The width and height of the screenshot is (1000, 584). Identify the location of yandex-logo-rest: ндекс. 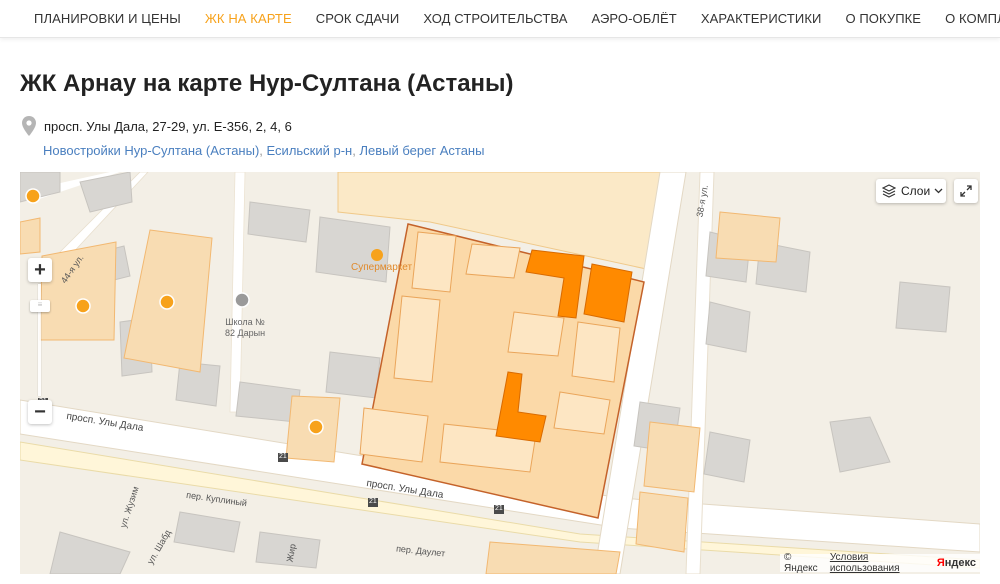
(960, 563).